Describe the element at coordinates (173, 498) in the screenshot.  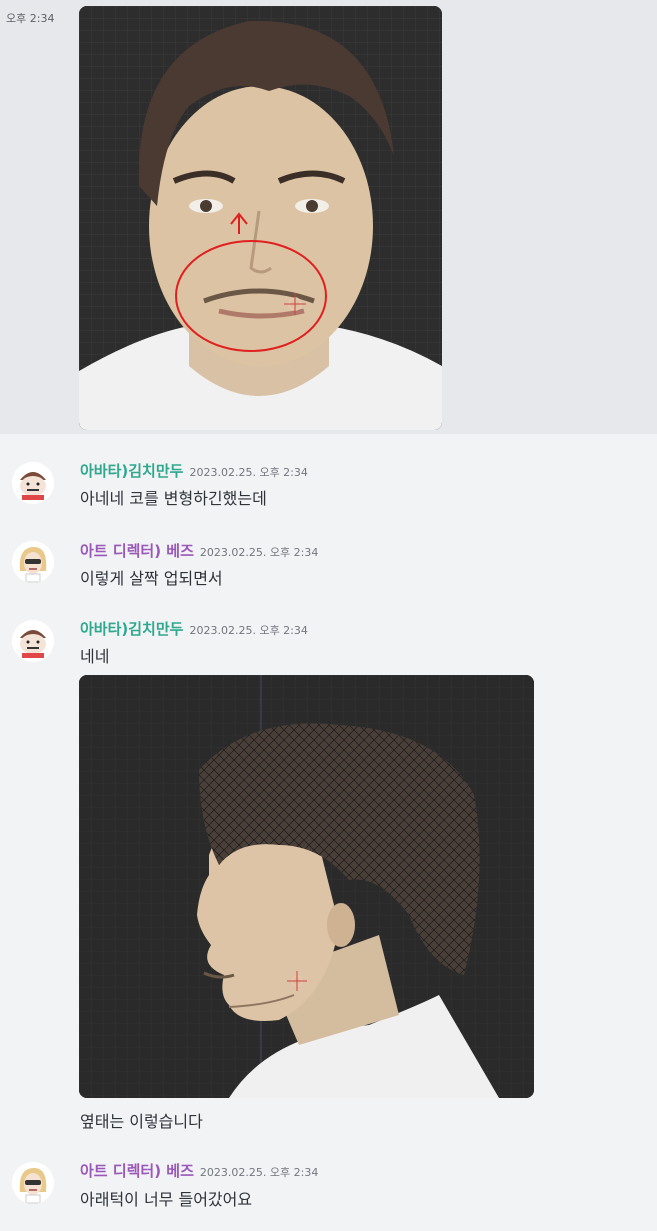
I see `message-text: 아네네 코를 변형하긴했는데` at that location.